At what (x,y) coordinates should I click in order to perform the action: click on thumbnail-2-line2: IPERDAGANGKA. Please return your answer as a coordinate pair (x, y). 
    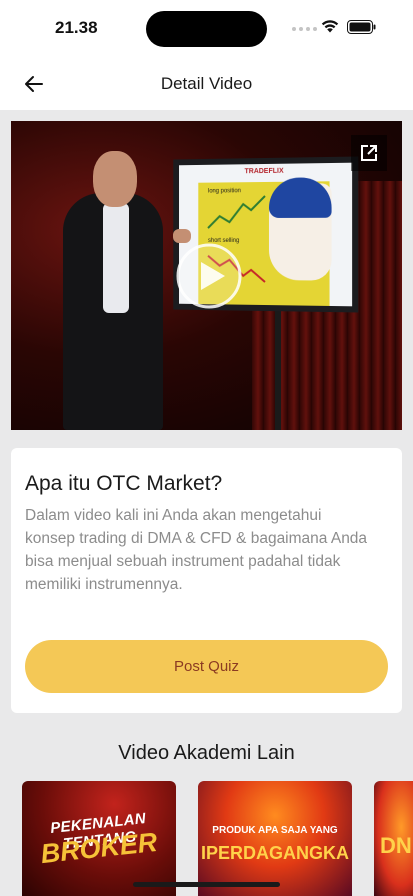
    Looking at the image, I should click on (274, 853).